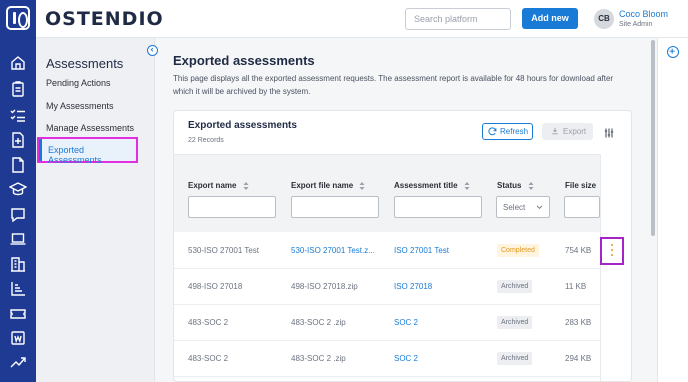 This screenshot has width=688, height=382. Describe the element at coordinates (458, 19) in the screenshot. I see `search-input: Search platform` at that location.